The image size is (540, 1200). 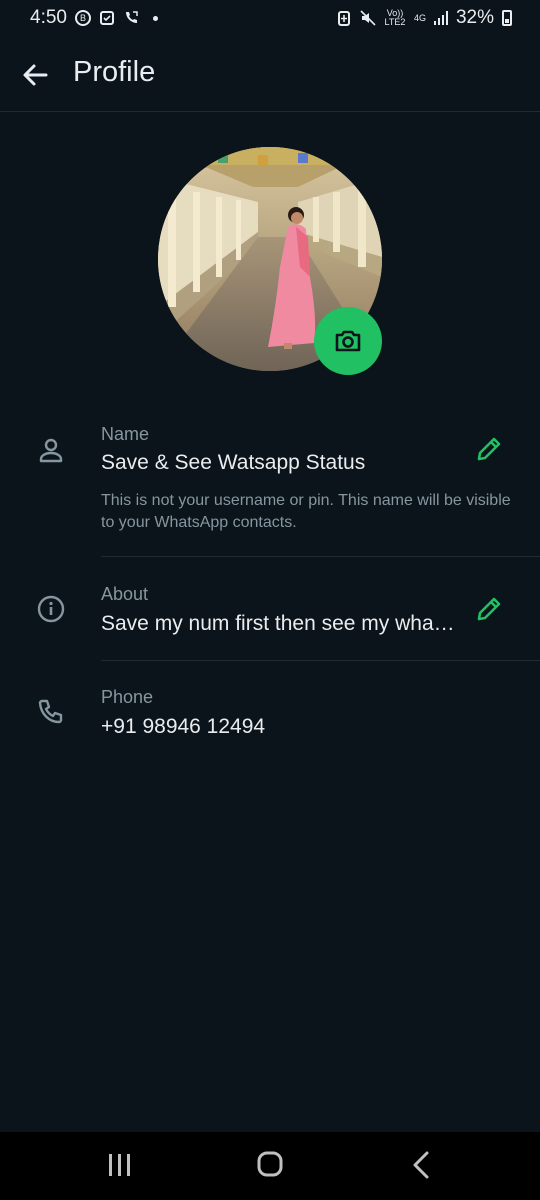 I want to click on home-button, so click(x=270, y=1165).